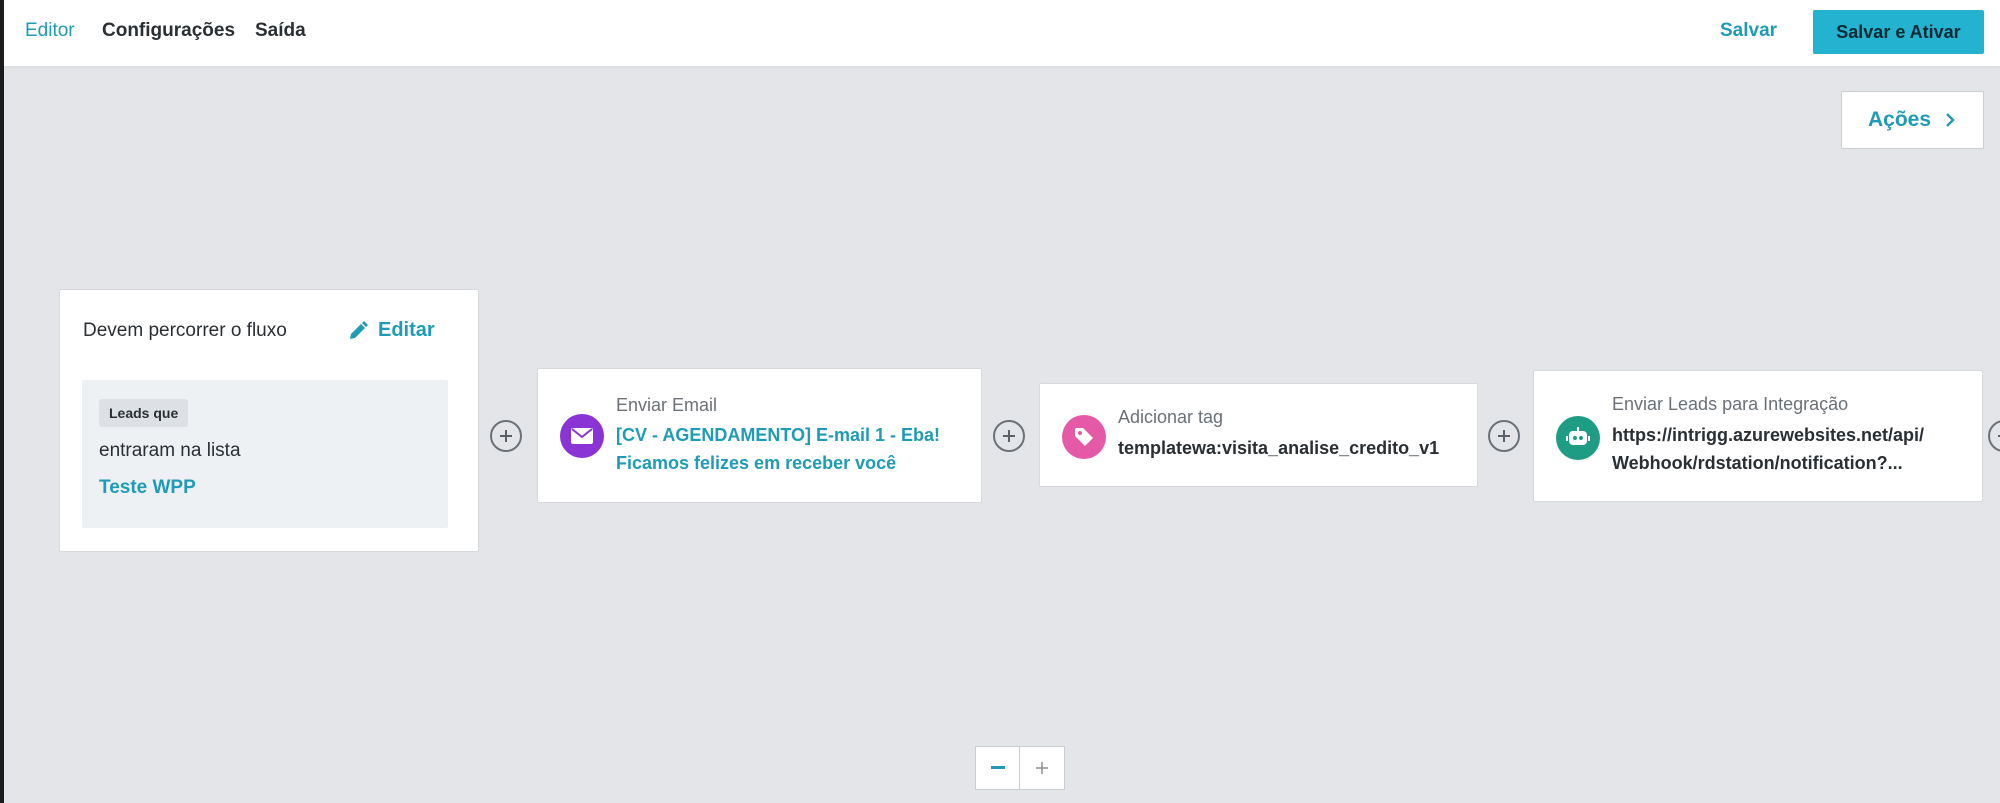  What do you see at coordinates (1171, 417) in the screenshot?
I see `step-type-label: Adicionar tag` at bounding box center [1171, 417].